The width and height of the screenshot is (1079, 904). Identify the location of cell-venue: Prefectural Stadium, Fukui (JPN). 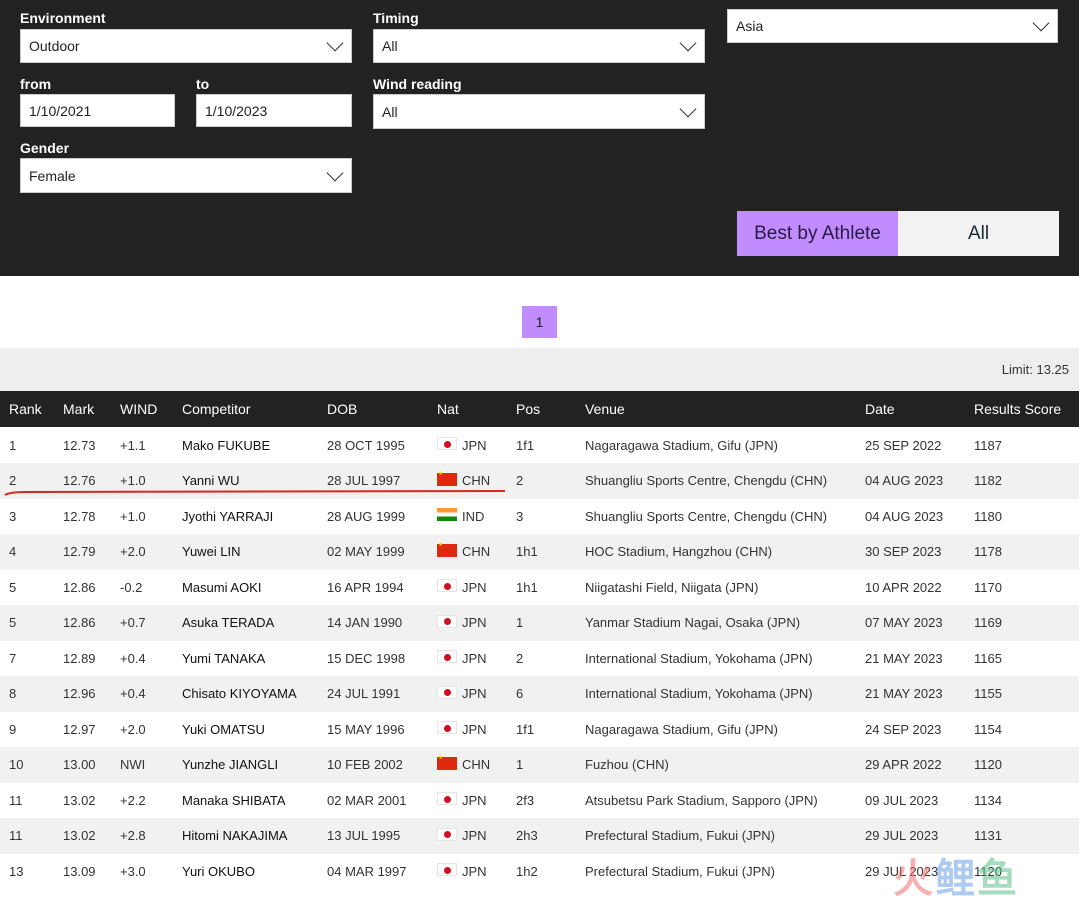
(680, 835).